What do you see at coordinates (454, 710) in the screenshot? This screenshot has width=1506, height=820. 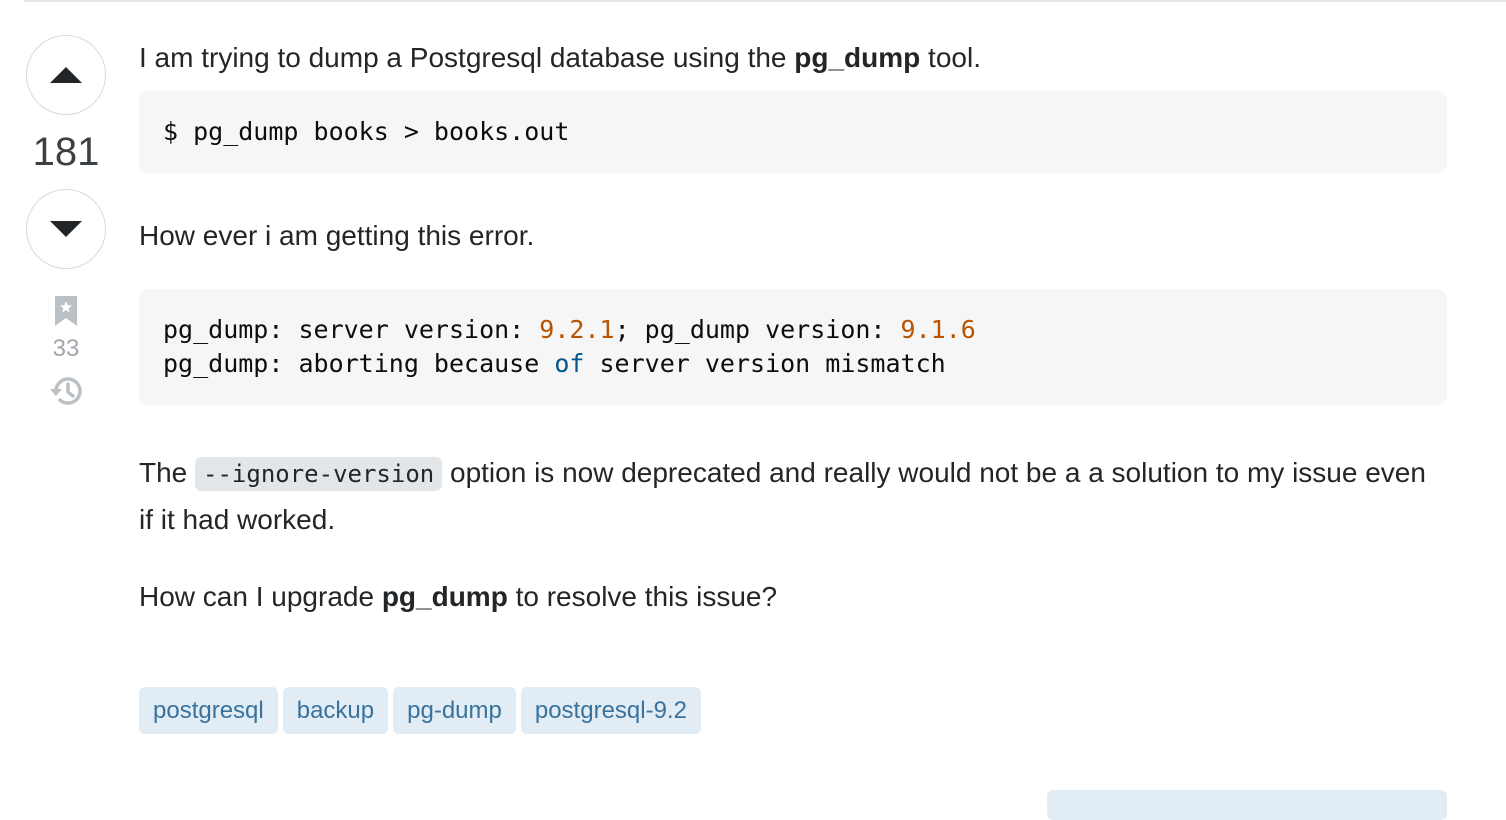 I see `tag-pg-dump: pg-dump` at bounding box center [454, 710].